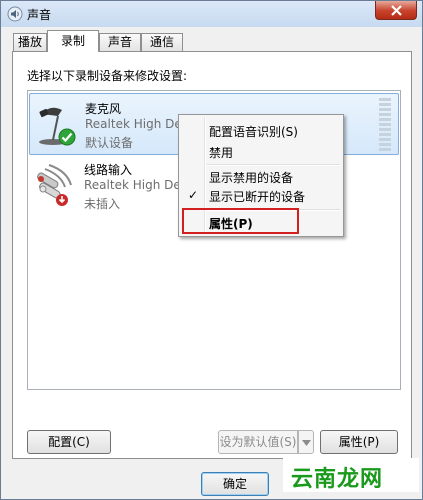 The image size is (423, 500). Describe the element at coordinates (273, 165) in the screenshot. I see `menu-separator` at that location.